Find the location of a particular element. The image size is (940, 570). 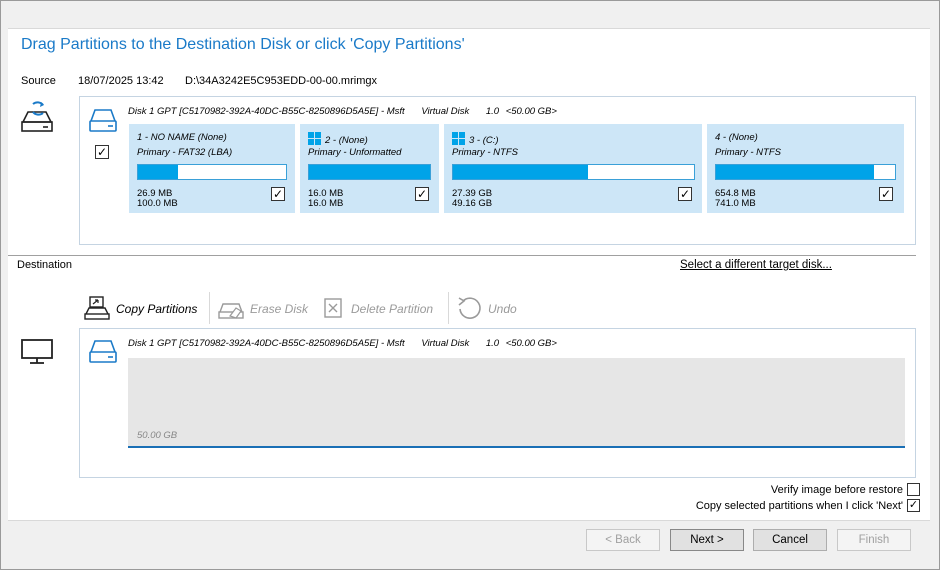

partition-type: Primary - Unformatted is located at coordinates (355, 152).